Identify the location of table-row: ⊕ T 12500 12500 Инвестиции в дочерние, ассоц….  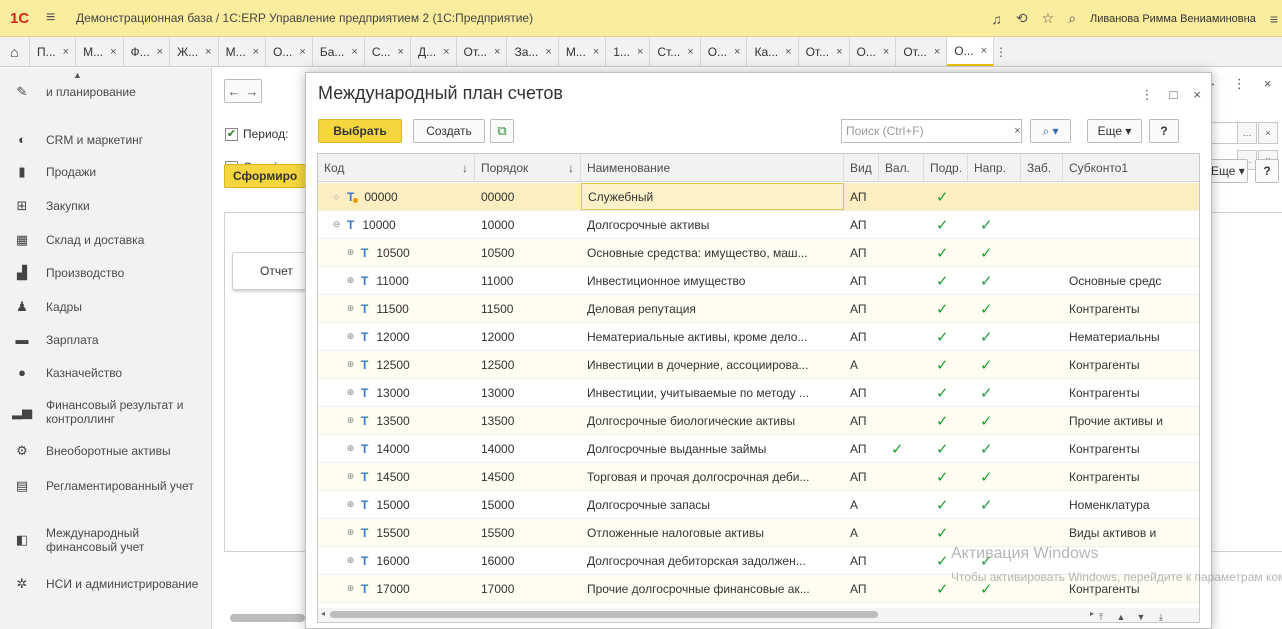
(758, 365).